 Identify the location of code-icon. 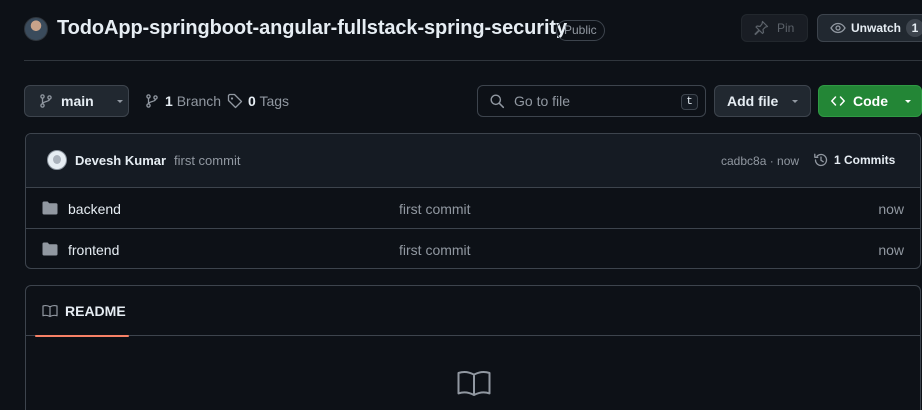
(838, 101).